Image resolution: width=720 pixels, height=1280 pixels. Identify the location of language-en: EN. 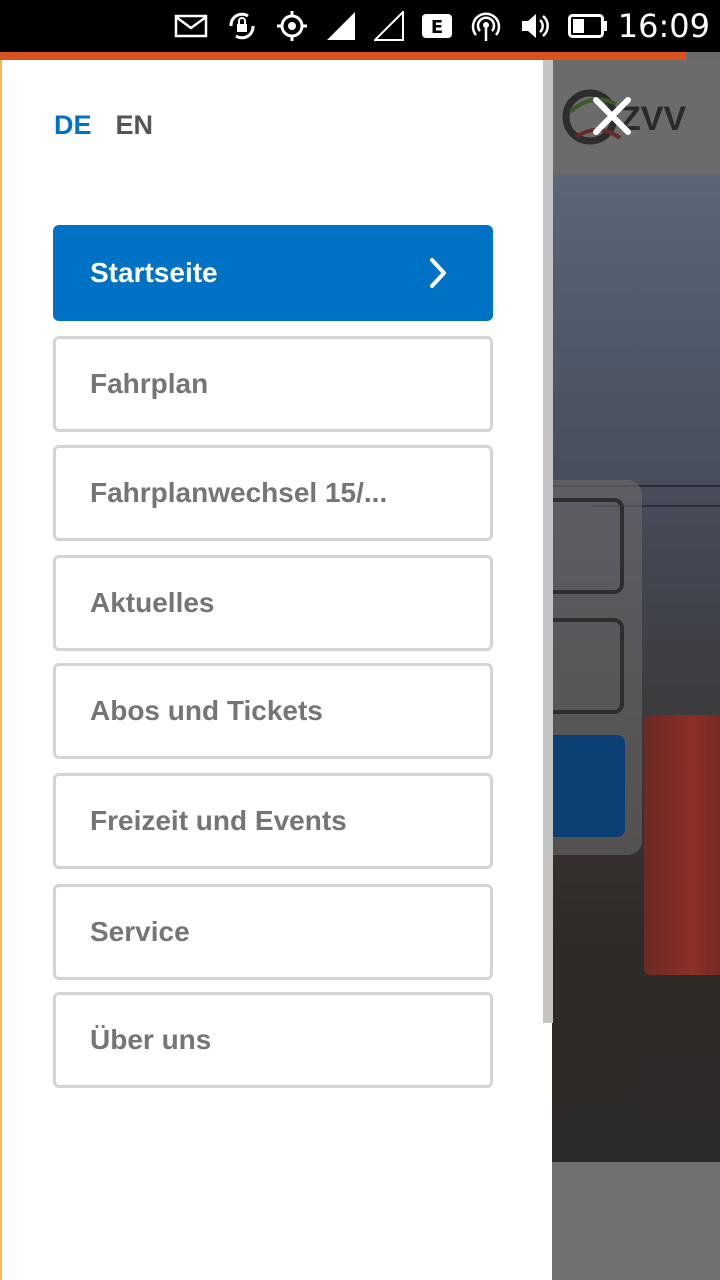
(135, 125).